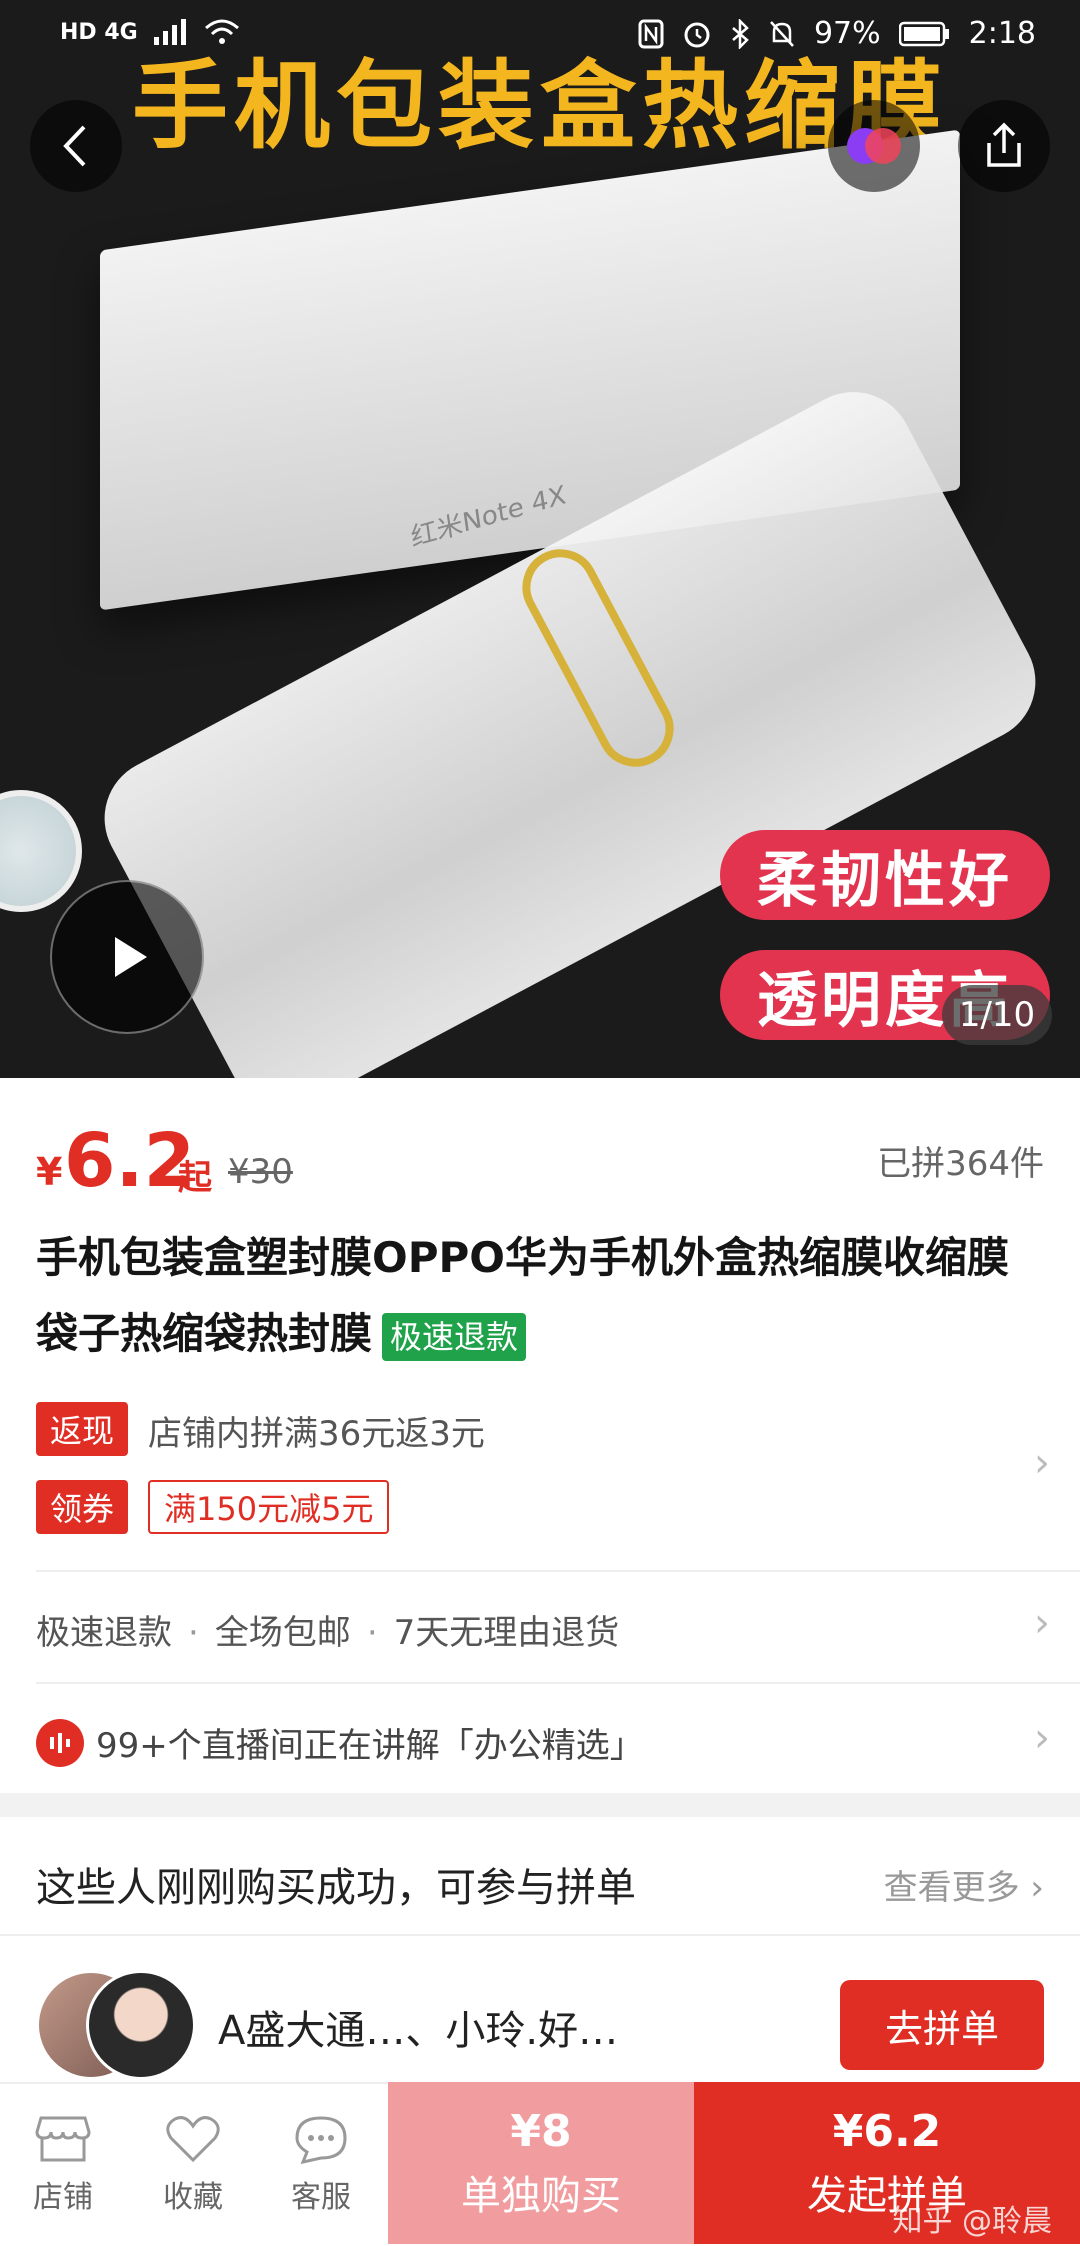 The image size is (1080, 2246). What do you see at coordinates (541, 2163) in the screenshot?
I see `buy-single-button: ¥8 单独购买` at bounding box center [541, 2163].